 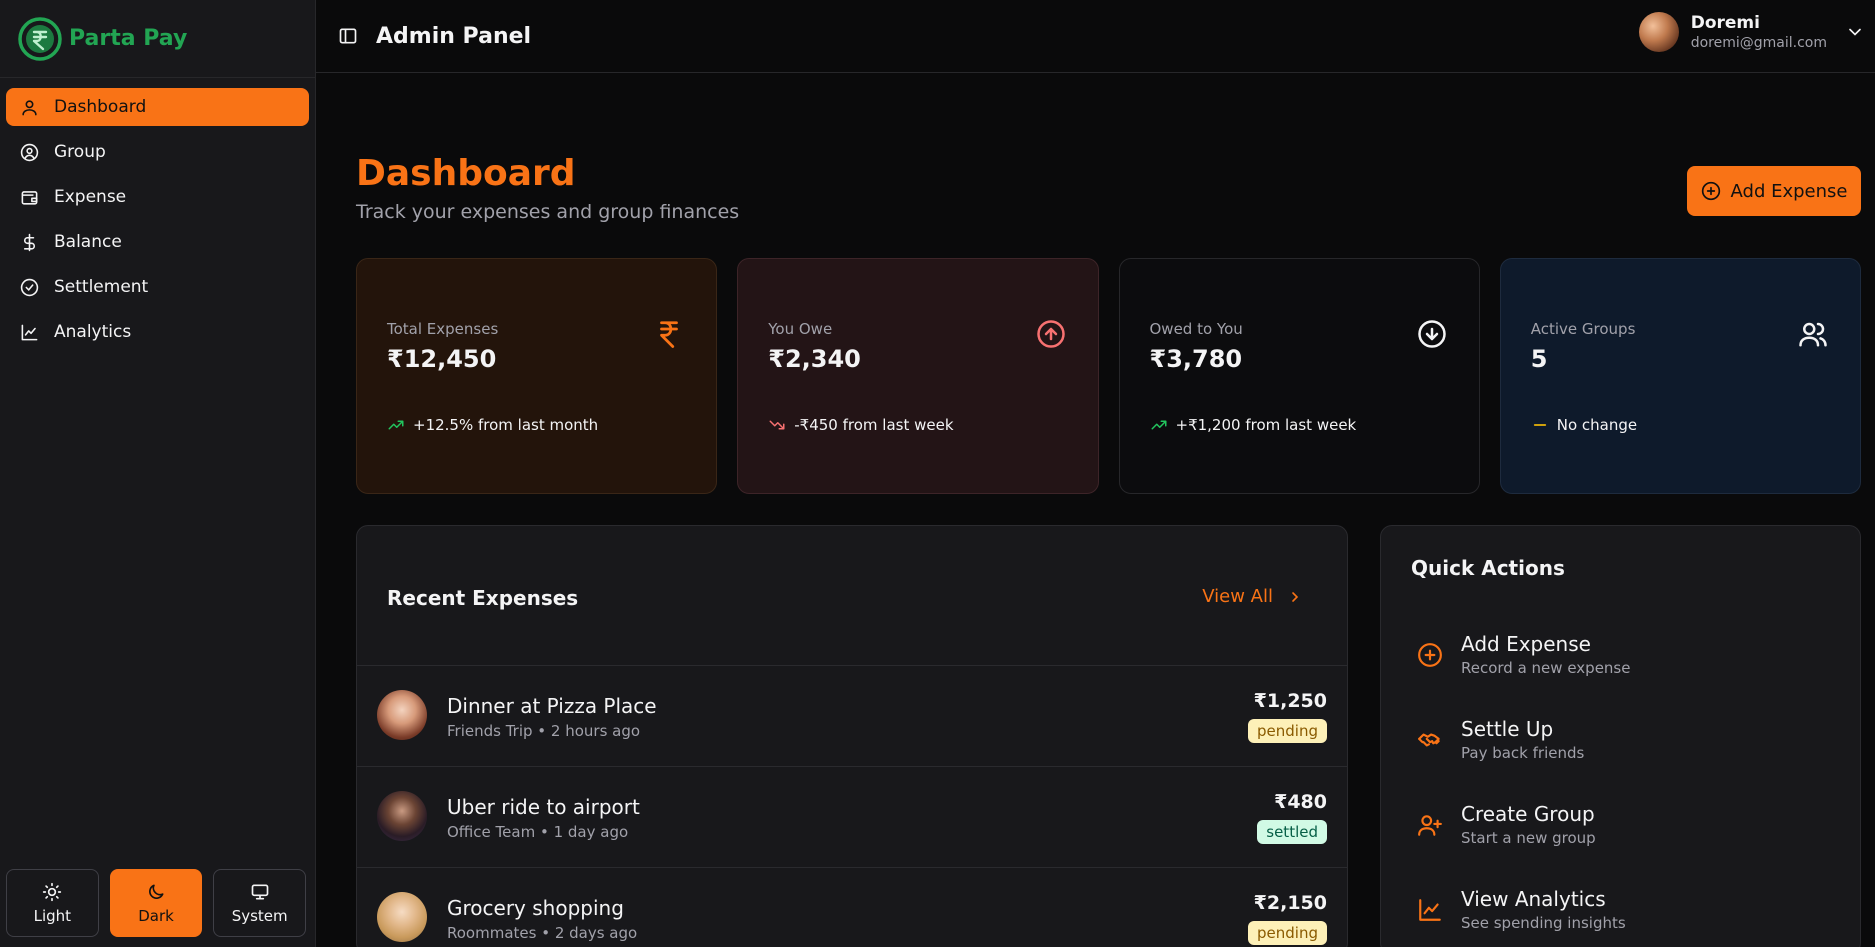 I want to click on sidebar-item-settlement: Settlement, so click(x=157, y=287).